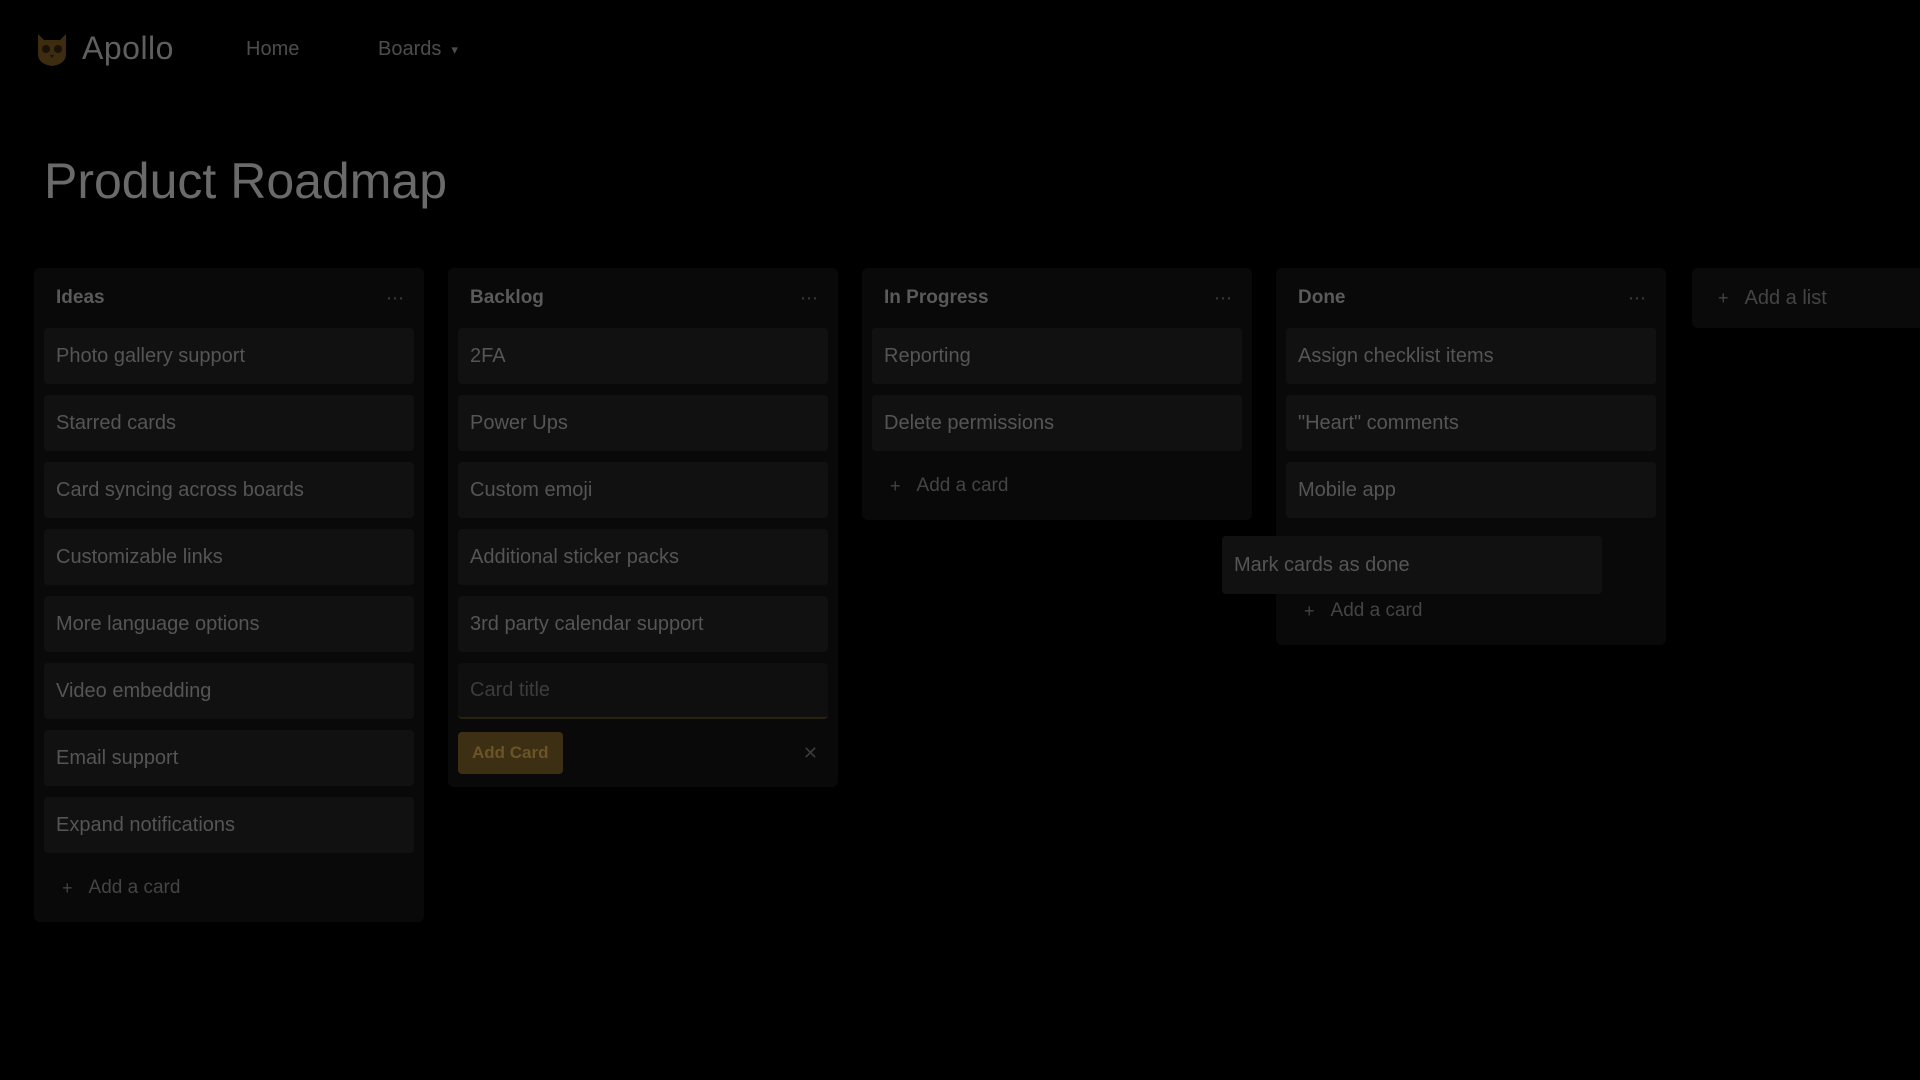  What do you see at coordinates (643, 691) in the screenshot?
I see `card-title-input: Card title` at bounding box center [643, 691].